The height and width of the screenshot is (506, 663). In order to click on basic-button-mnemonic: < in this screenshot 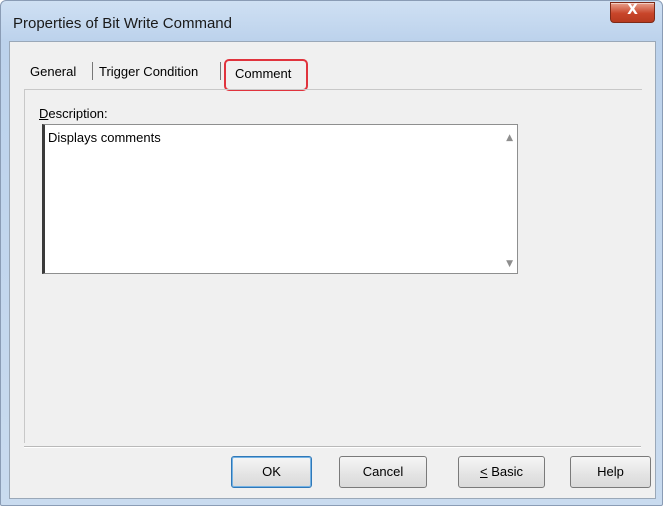, I will do `click(484, 471)`.